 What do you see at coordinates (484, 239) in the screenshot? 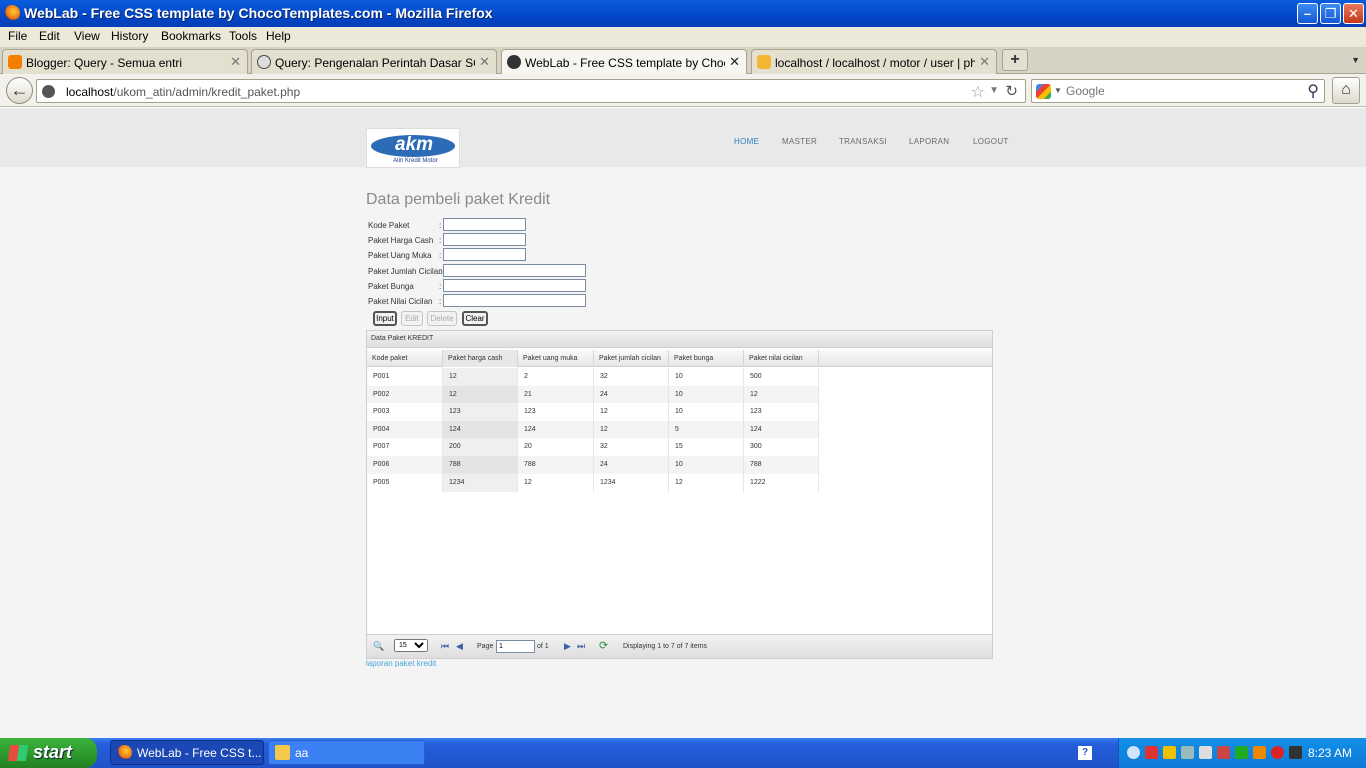
I see `harga-cash-input` at bounding box center [484, 239].